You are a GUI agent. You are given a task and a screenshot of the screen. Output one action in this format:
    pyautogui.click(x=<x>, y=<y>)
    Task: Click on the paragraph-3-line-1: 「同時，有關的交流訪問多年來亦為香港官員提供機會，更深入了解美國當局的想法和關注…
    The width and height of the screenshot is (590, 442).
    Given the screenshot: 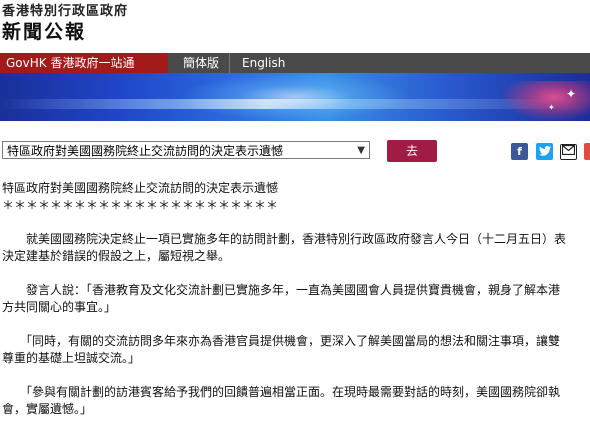 What is the action you would take?
    pyautogui.click(x=281, y=341)
    